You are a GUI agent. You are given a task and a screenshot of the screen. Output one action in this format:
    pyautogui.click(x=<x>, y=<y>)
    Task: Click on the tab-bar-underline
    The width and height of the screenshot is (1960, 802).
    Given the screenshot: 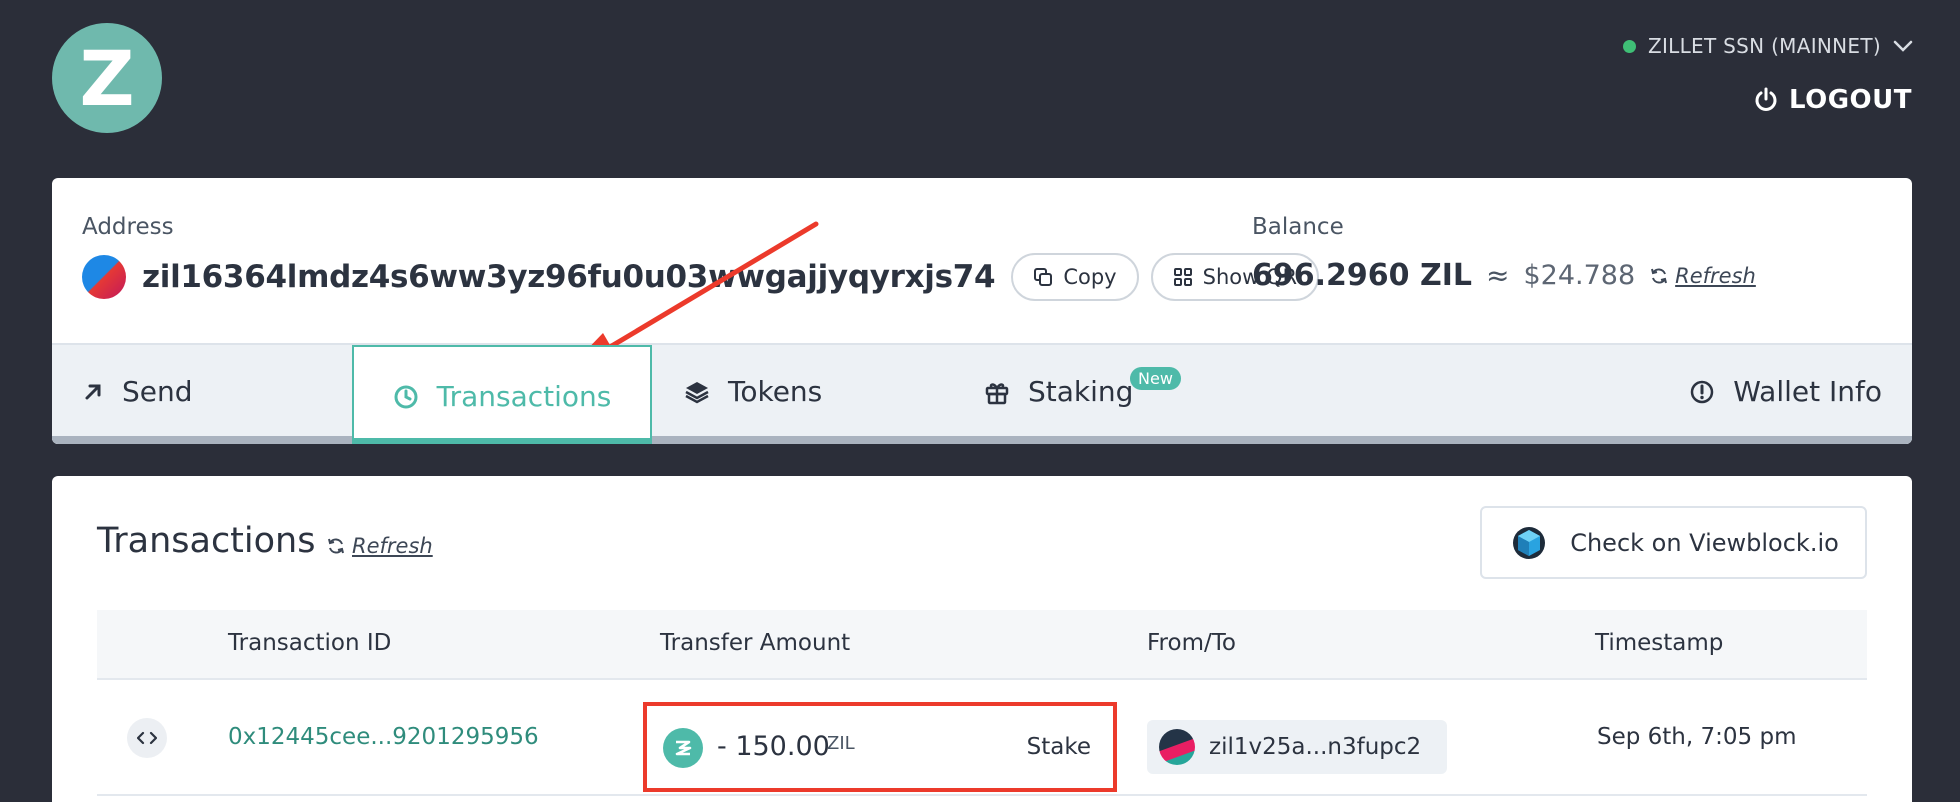 What is the action you would take?
    pyautogui.click(x=982, y=440)
    